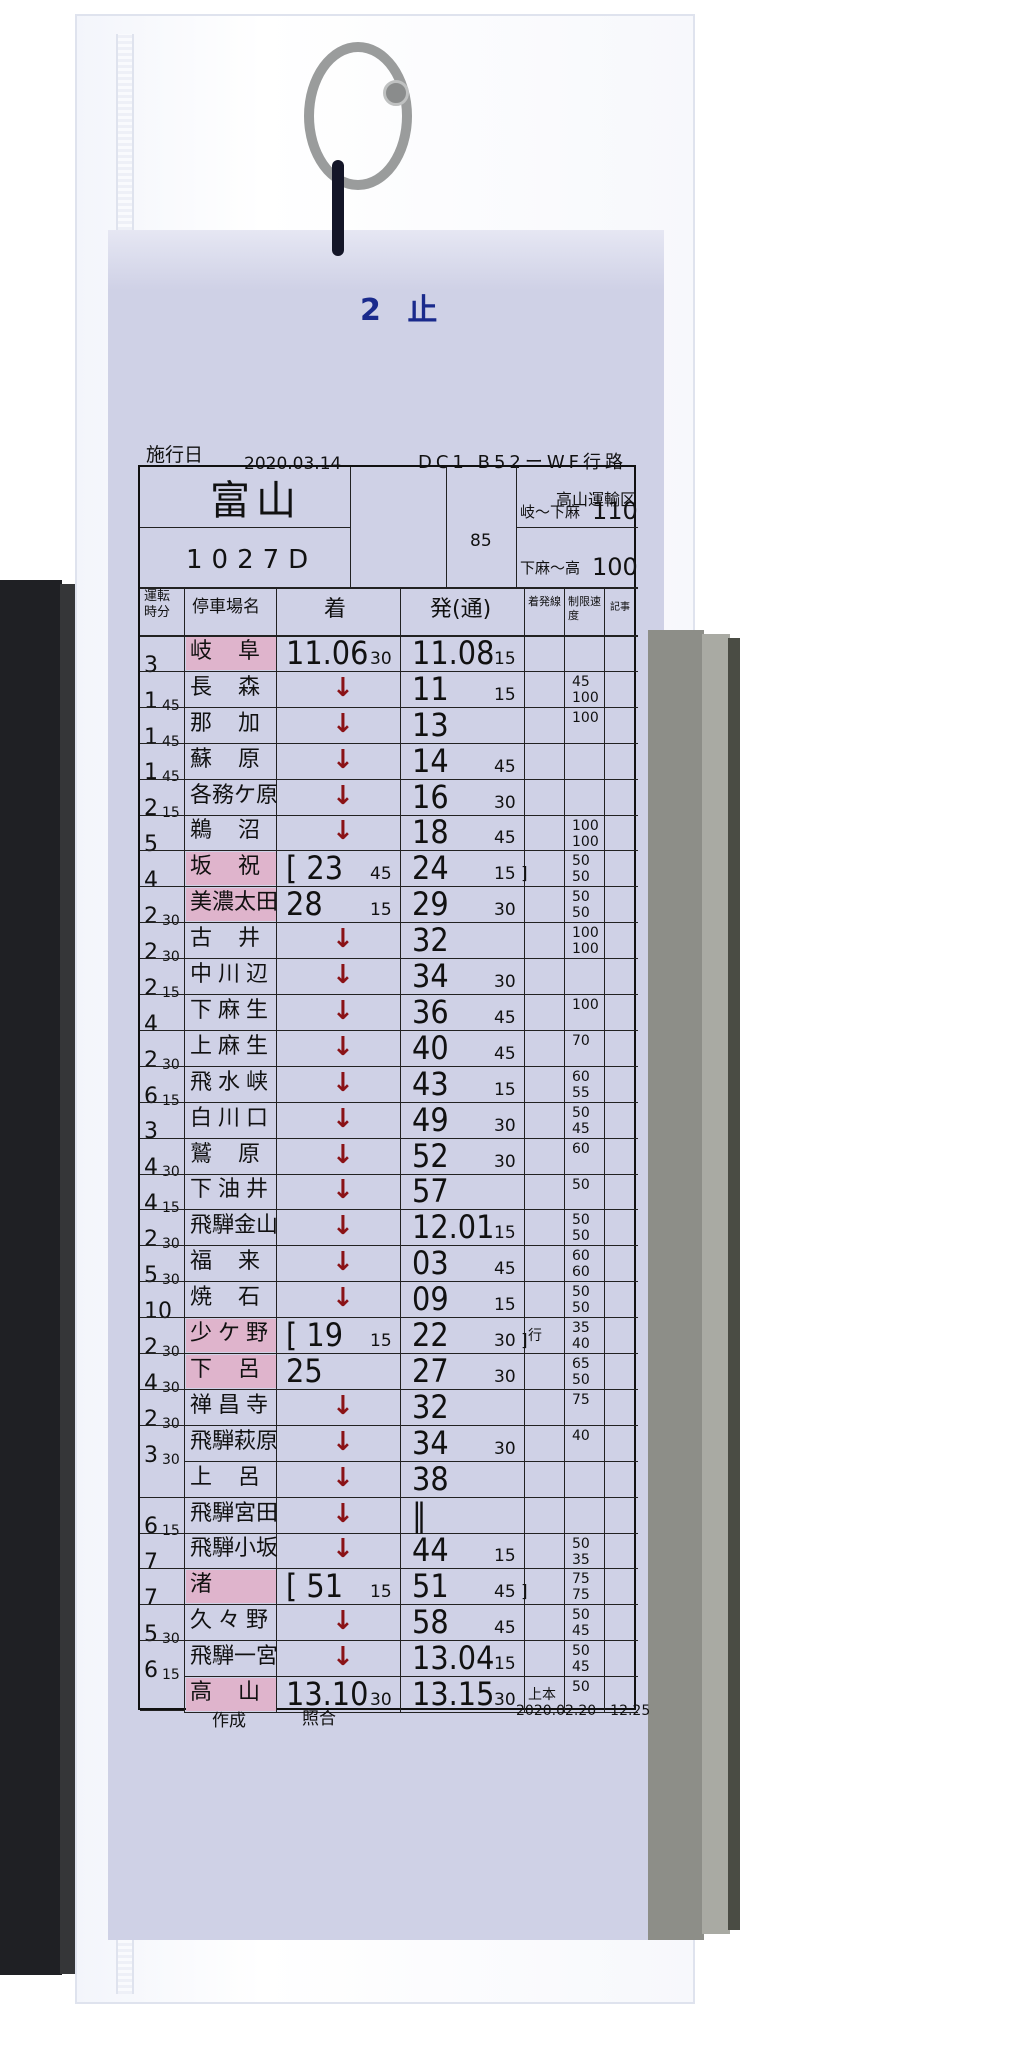 The image size is (1024, 2048). I want to click on departure-time: 57, so click(430, 1191).